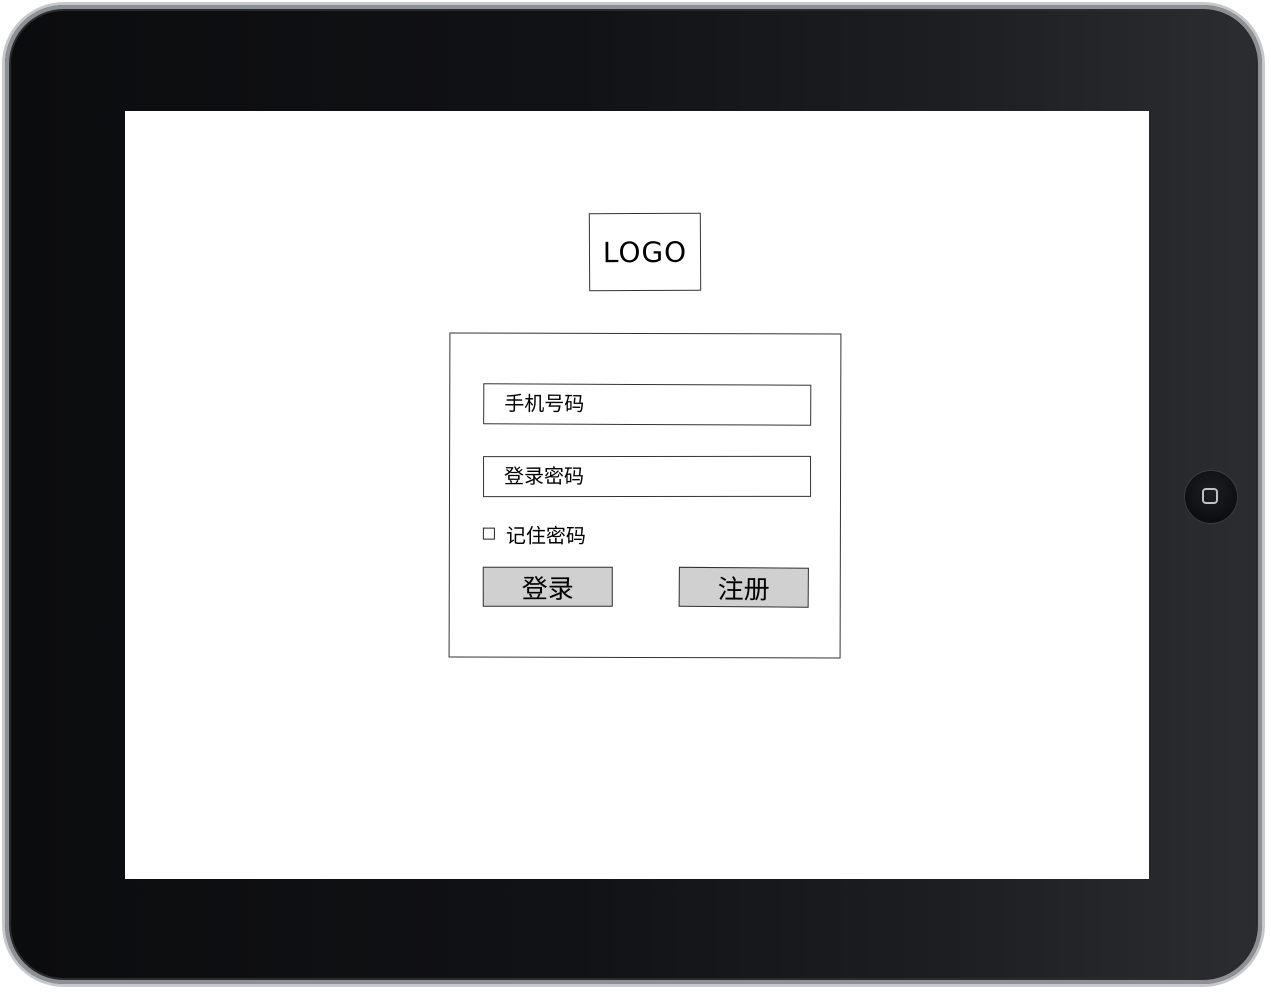  What do you see at coordinates (743, 587) in the screenshot?
I see `register-button: 注册` at bounding box center [743, 587].